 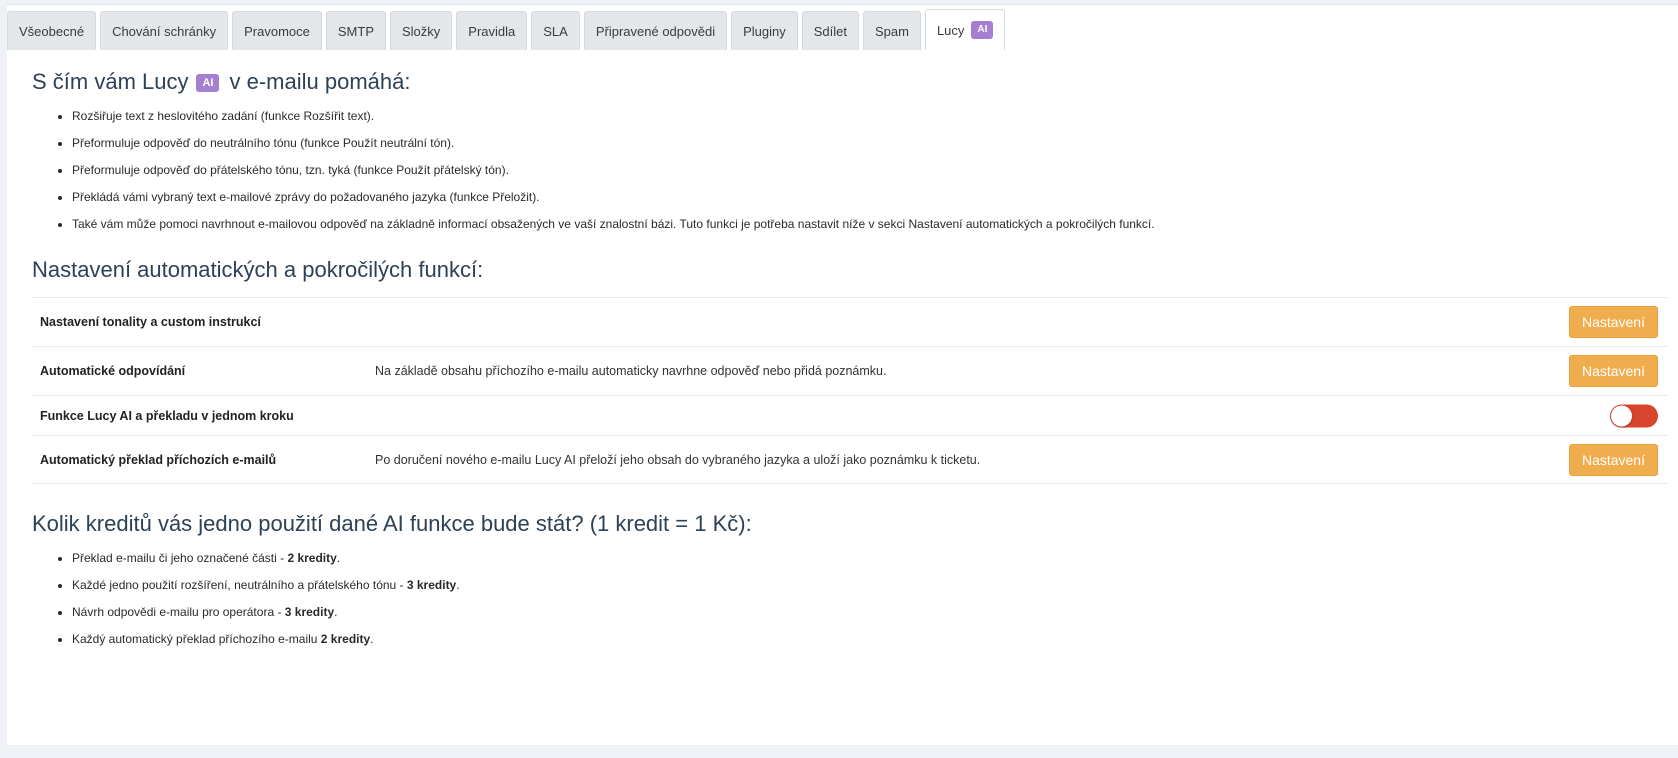 I want to click on tab-label: Všeobecné, so click(x=52, y=31).